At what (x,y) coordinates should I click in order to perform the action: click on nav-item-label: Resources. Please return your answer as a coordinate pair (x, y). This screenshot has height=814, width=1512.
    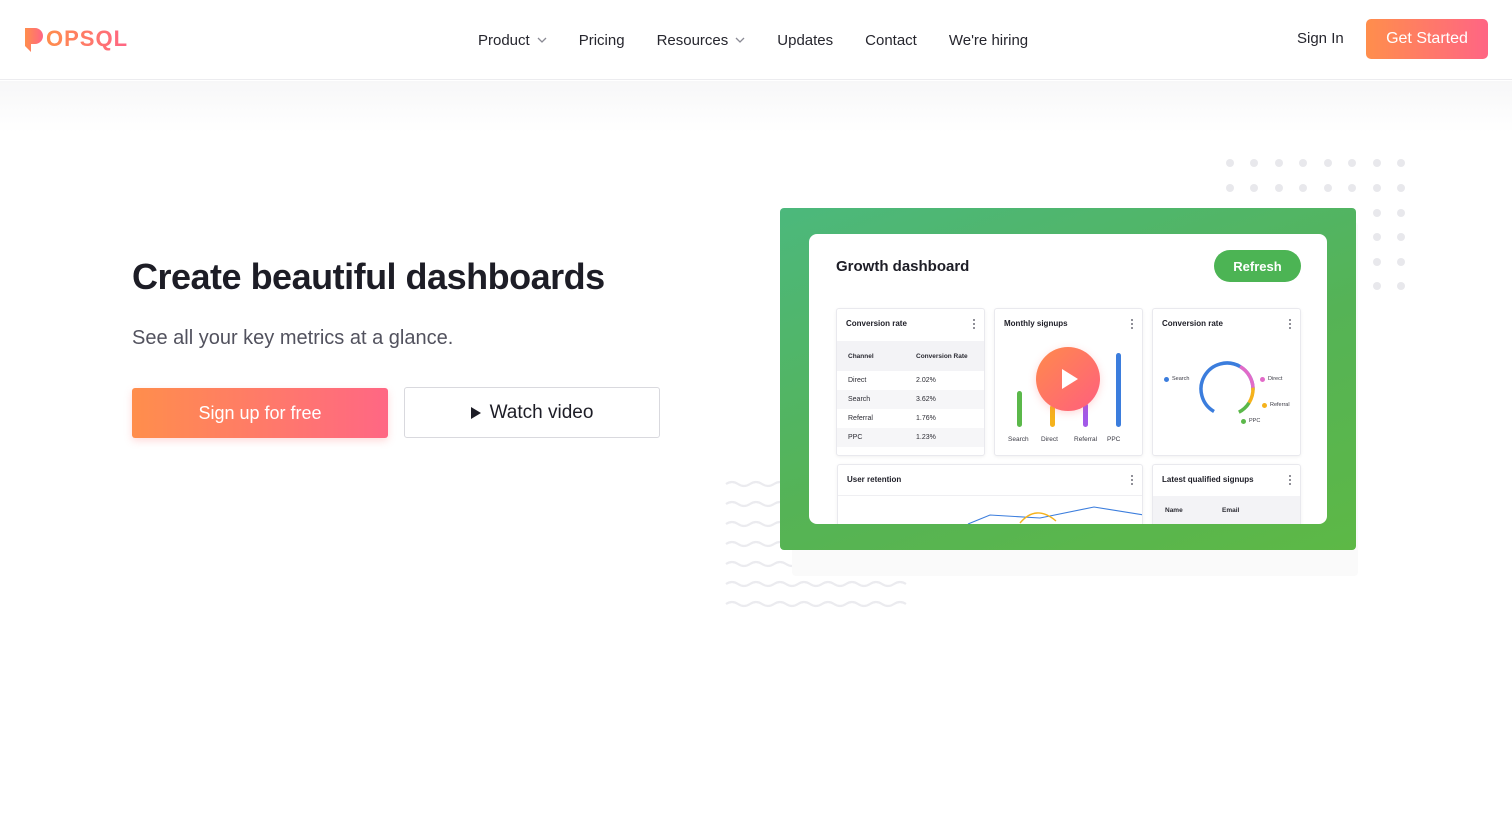
    Looking at the image, I should click on (692, 40).